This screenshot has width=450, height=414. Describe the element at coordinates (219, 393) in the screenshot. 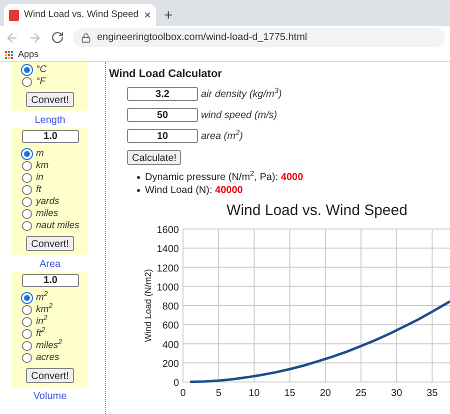

I see `x-tick-label: 5` at that location.